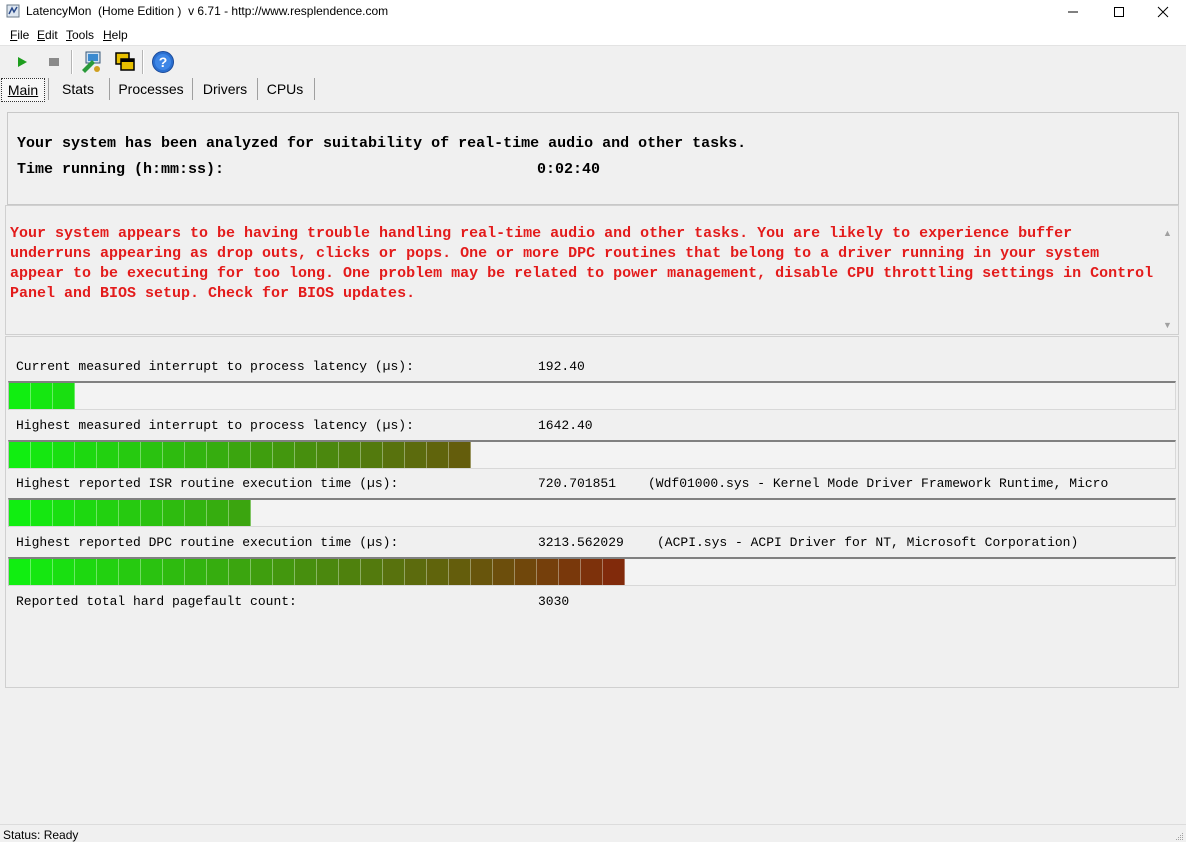 The width and height of the screenshot is (1186, 842). What do you see at coordinates (593, 158) in the screenshot?
I see `summary-panel` at bounding box center [593, 158].